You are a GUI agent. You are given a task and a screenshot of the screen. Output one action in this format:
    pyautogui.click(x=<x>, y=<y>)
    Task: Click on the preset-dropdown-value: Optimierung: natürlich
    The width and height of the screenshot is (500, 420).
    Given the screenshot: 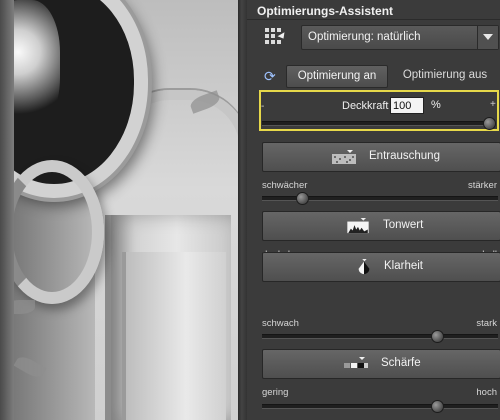 What is the action you would take?
    pyautogui.click(x=364, y=37)
    